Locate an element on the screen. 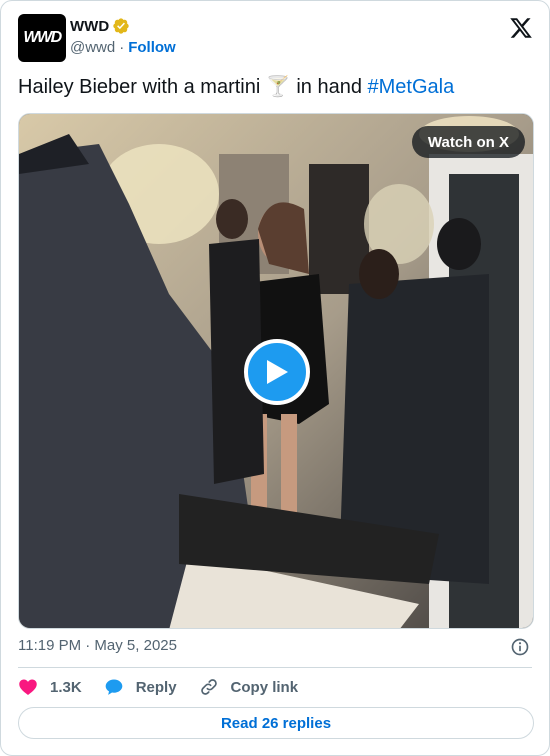  link-icon is located at coordinates (208, 687).